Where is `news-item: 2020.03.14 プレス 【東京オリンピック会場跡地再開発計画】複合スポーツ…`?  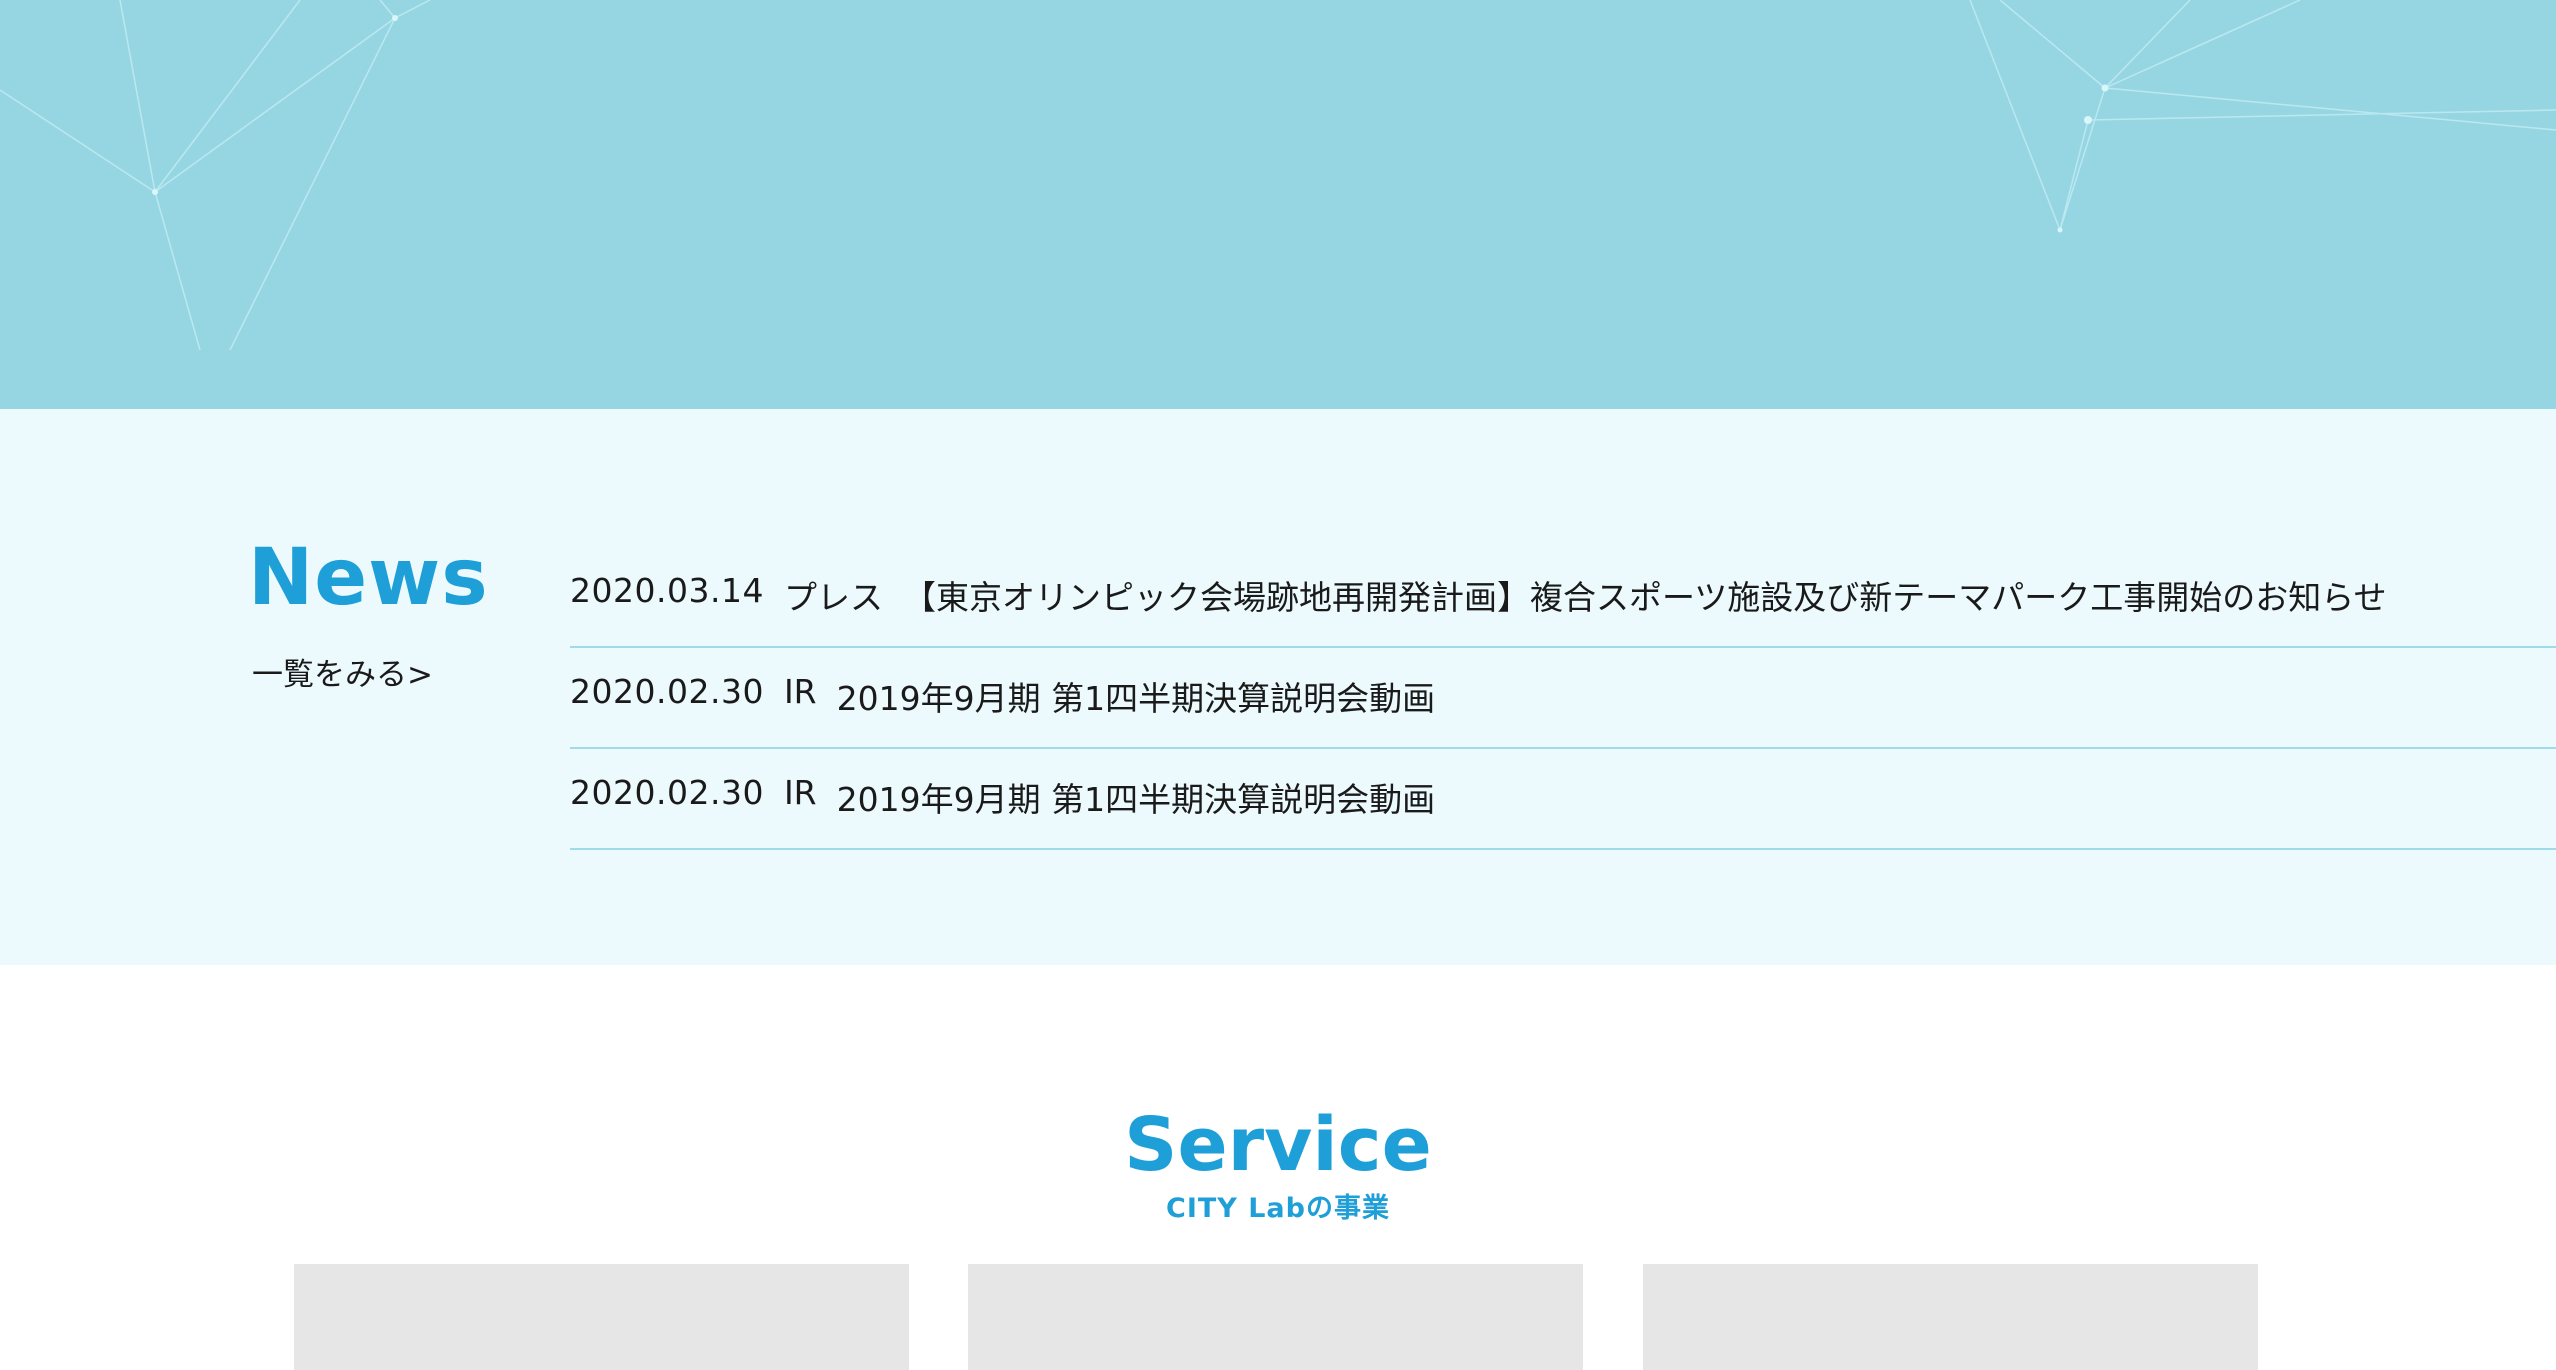 news-item: 2020.03.14 プレス 【東京オリンピック会場跡地再開発計画】複合スポーツ… is located at coordinates (1563, 597).